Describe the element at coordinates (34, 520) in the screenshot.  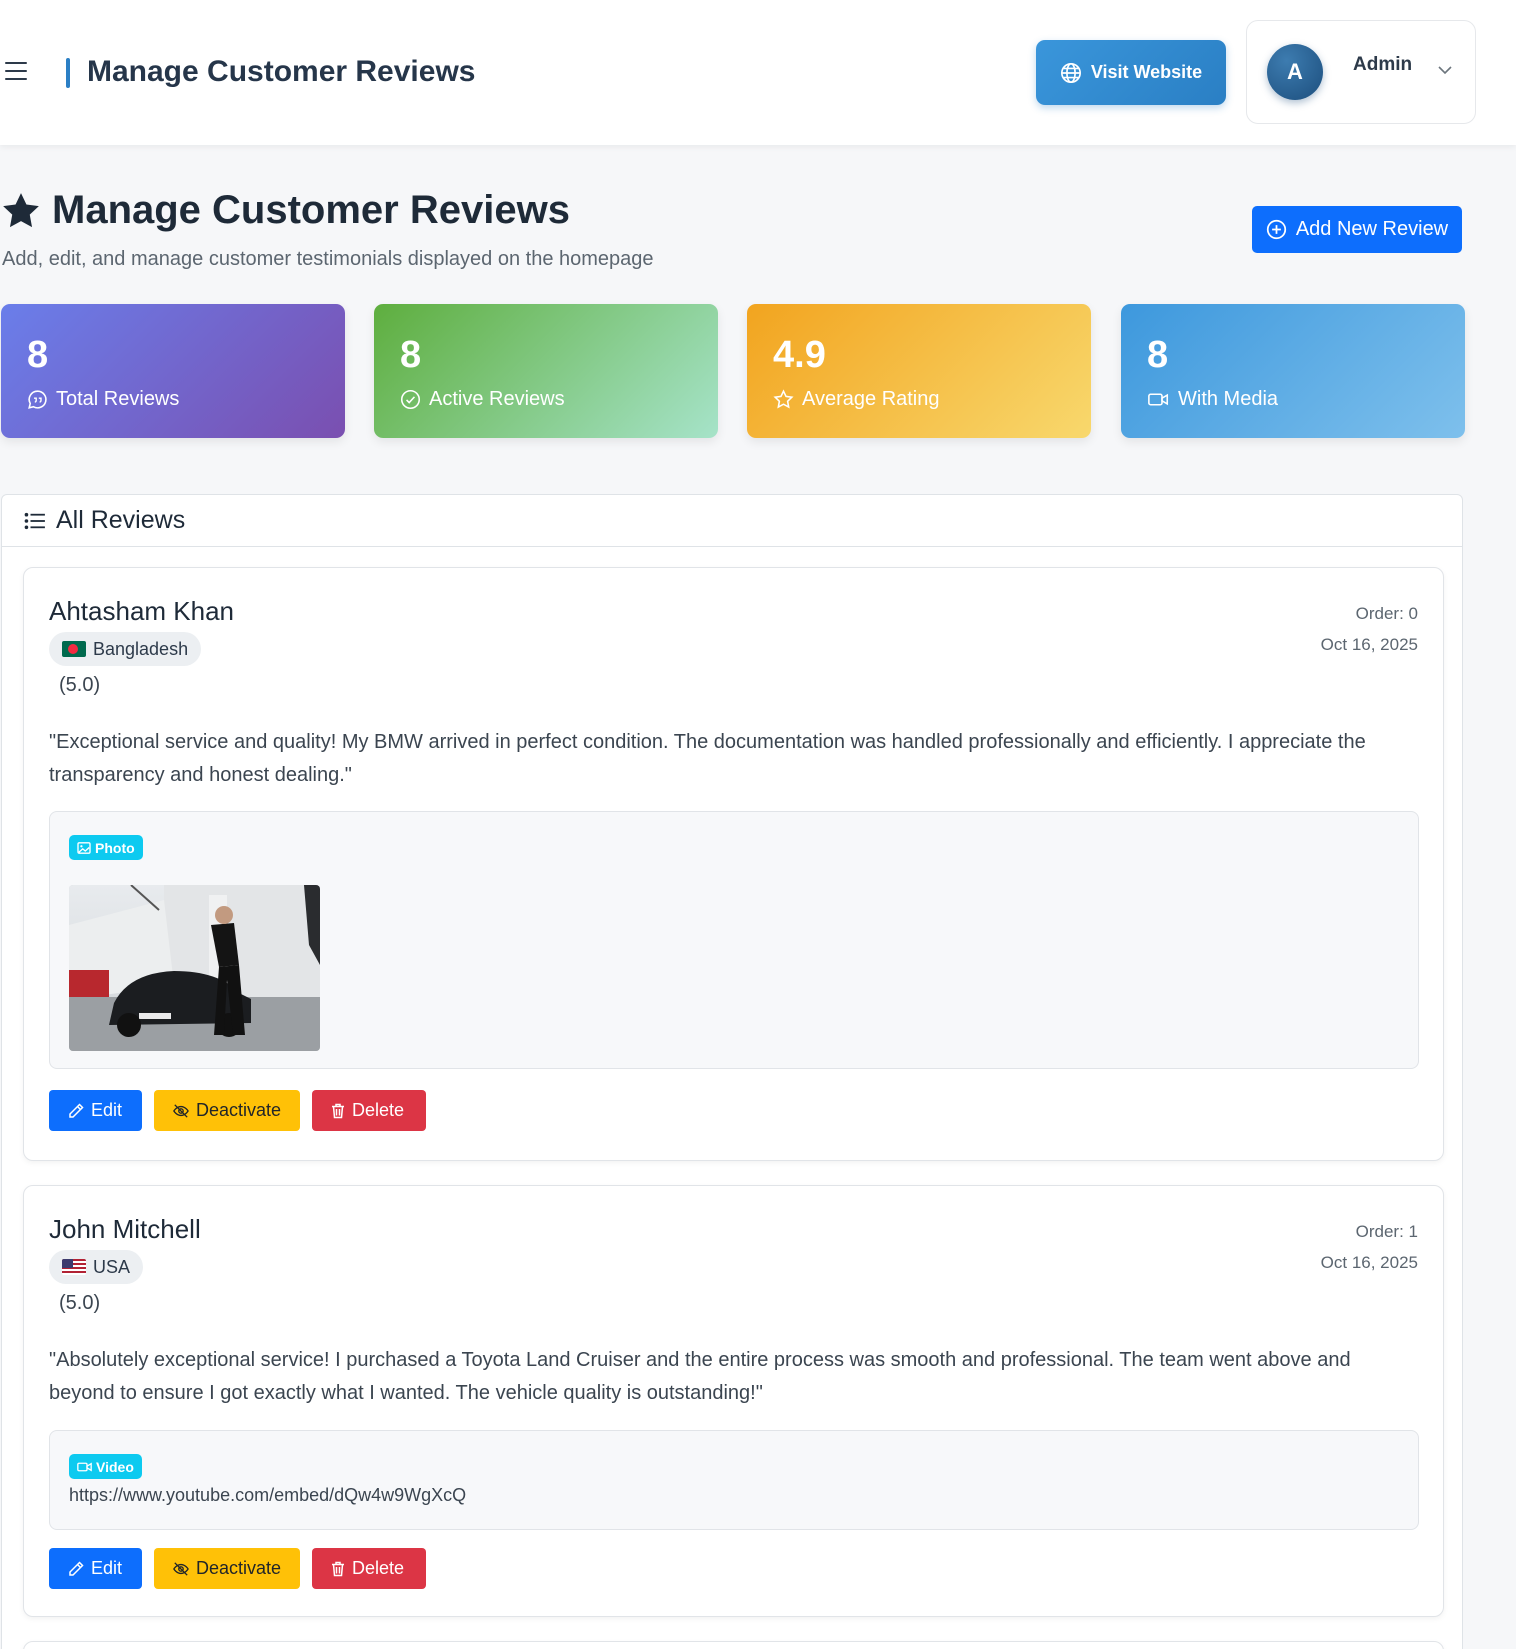
I see `list-icon` at that location.